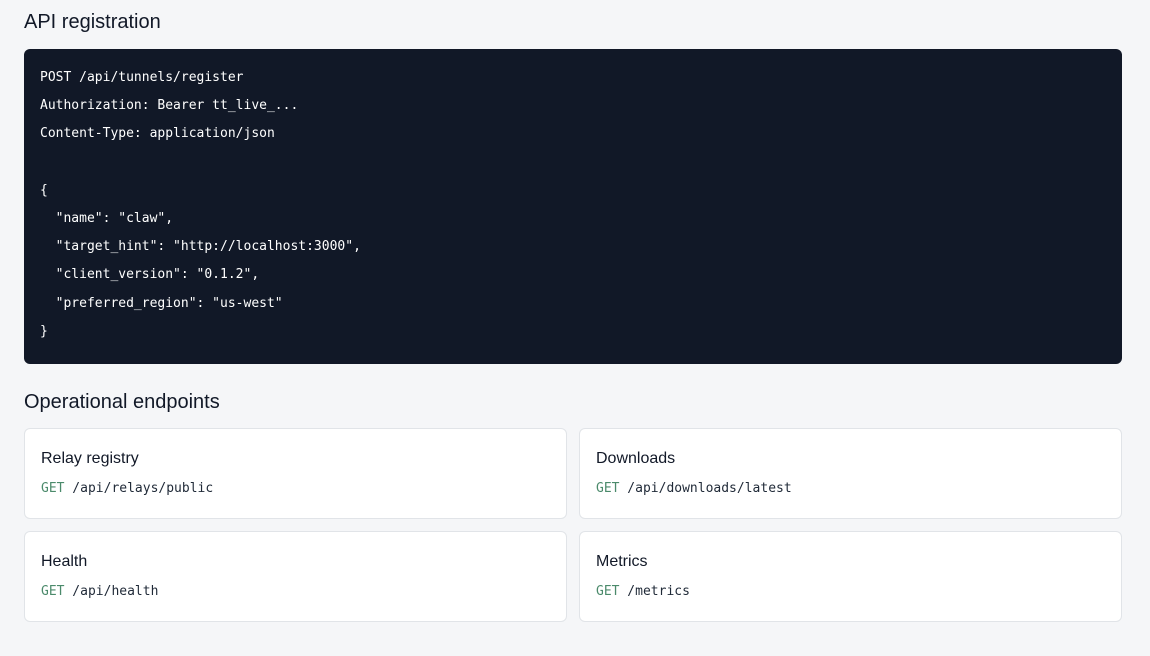 The width and height of the screenshot is (1150, 656). I want to click on endpoint-title: Metrics, so click(622, 561).